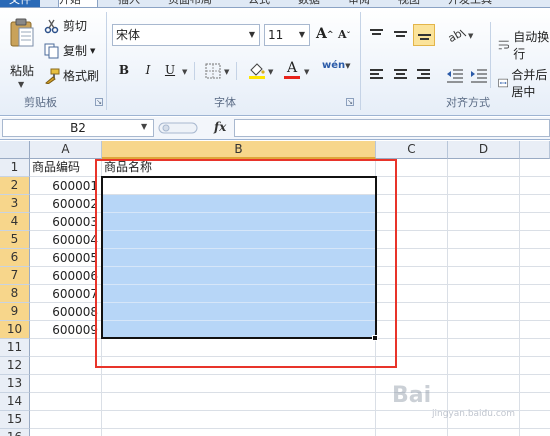  Describe the element at coordinates (78, 3) in the screenshot. I see `tab-home: 开始` at that location.